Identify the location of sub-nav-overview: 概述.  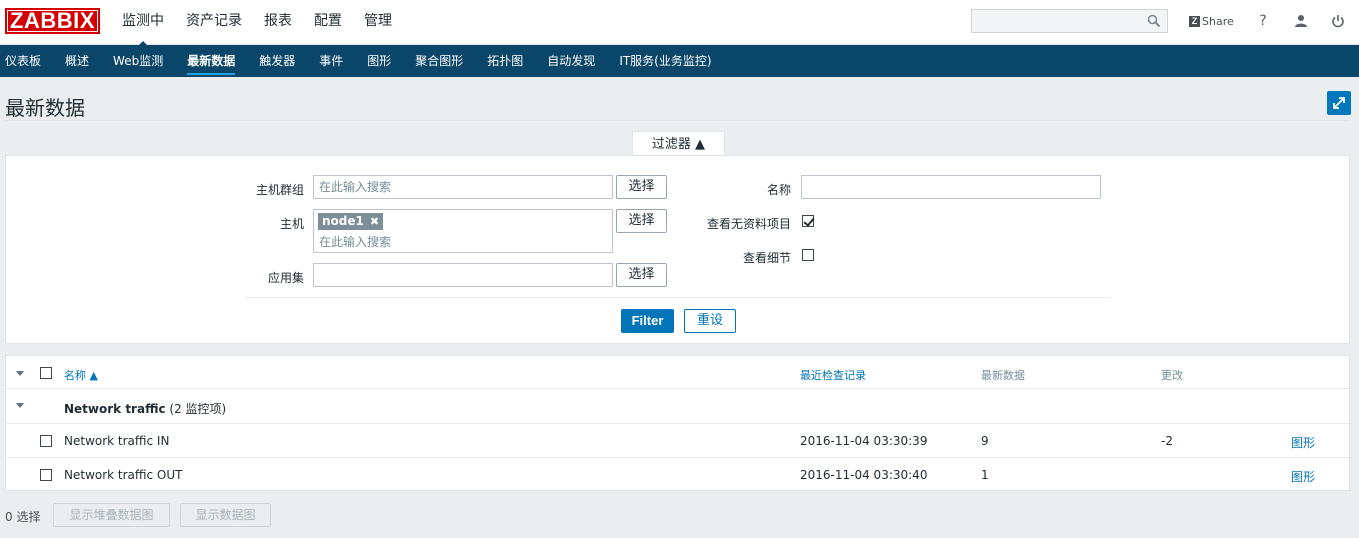
(77, 61).